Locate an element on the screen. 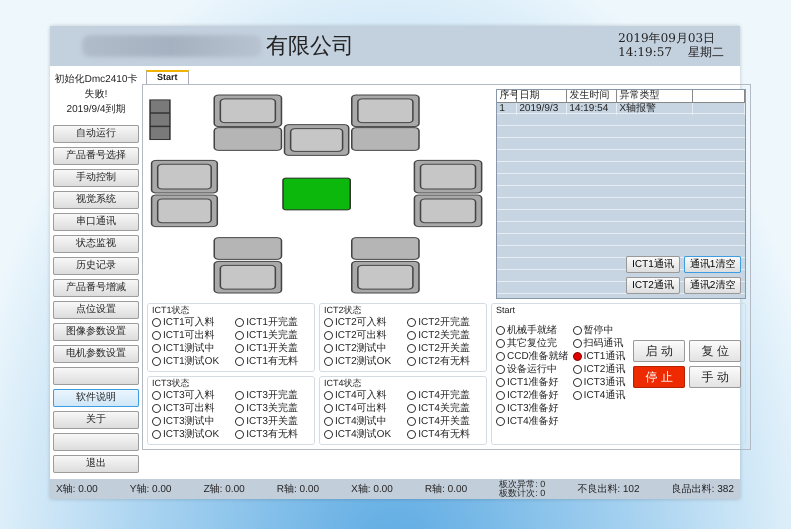  indicator-label: 扫码通讯 is located at coordinates (604, 343).